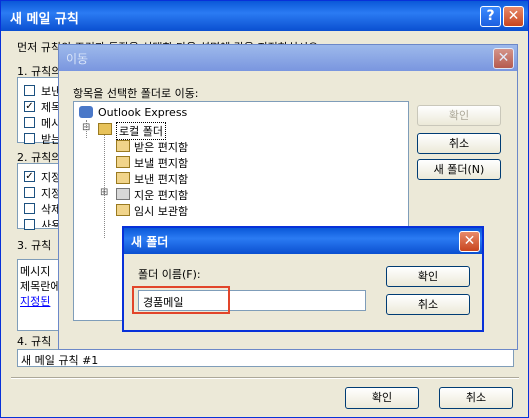  I want to click on rule-name-input: 새 메일 규칙 #1, so click(265, 358).